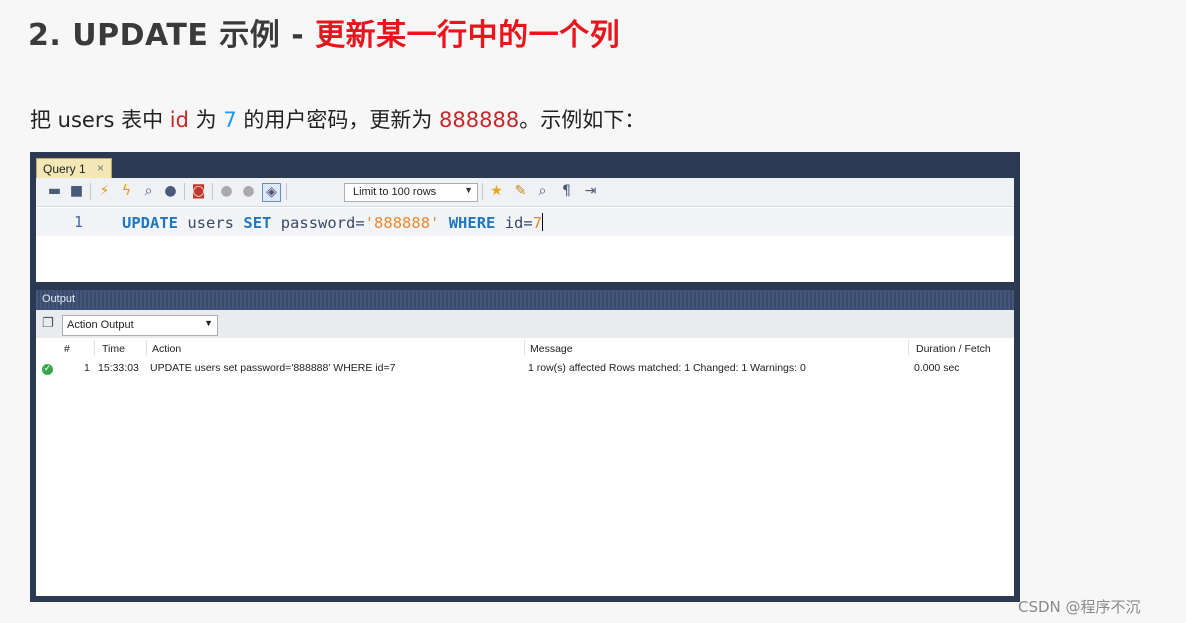  I want to click on section-heading: 2. UPDATE 示例 - 更新某一行中的一个列, so click(324, 32).